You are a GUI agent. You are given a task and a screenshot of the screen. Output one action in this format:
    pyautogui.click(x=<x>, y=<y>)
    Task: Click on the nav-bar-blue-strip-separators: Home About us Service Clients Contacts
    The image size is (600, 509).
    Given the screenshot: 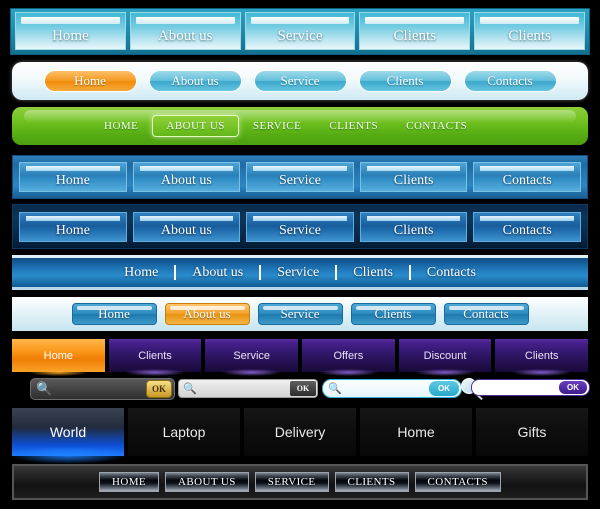 What is the action you would take?
    pyautogui.click(x=300, y=272)
    